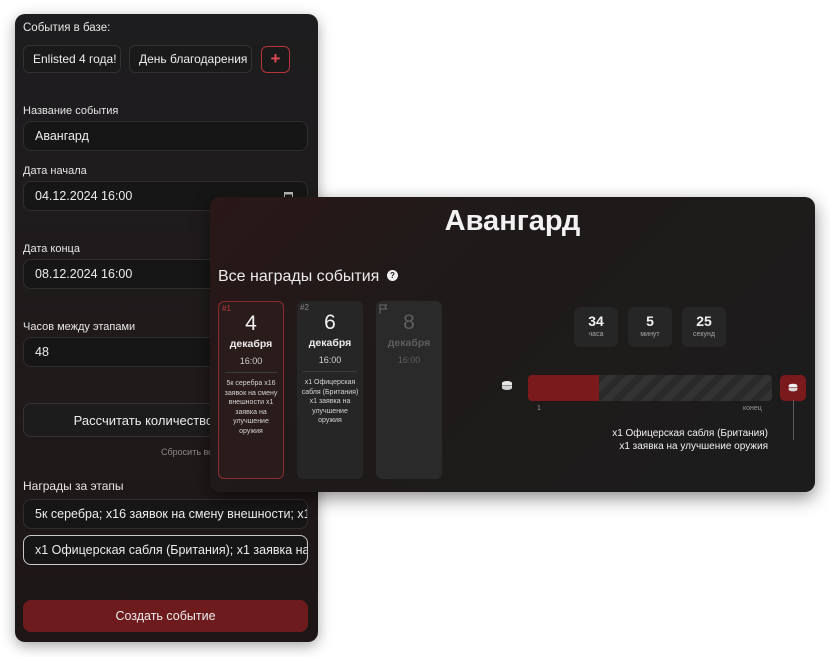  Describe the element at coordinates (299, 276) in the screenshot. I see `all-rewards-heading: Все награды события` at that location.